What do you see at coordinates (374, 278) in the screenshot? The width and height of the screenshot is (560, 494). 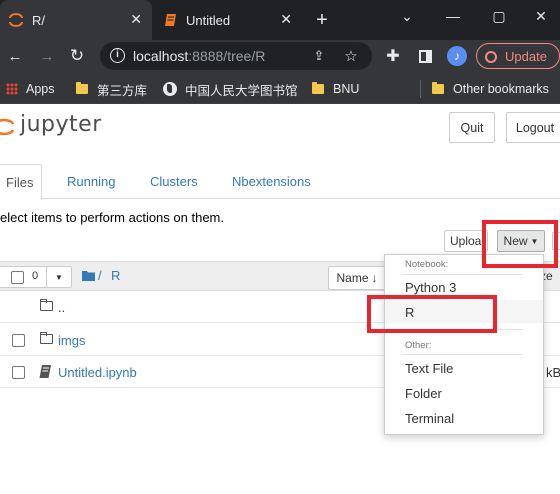 I see `arrow-down-icon: ↓` at bounding box center [374, 278].